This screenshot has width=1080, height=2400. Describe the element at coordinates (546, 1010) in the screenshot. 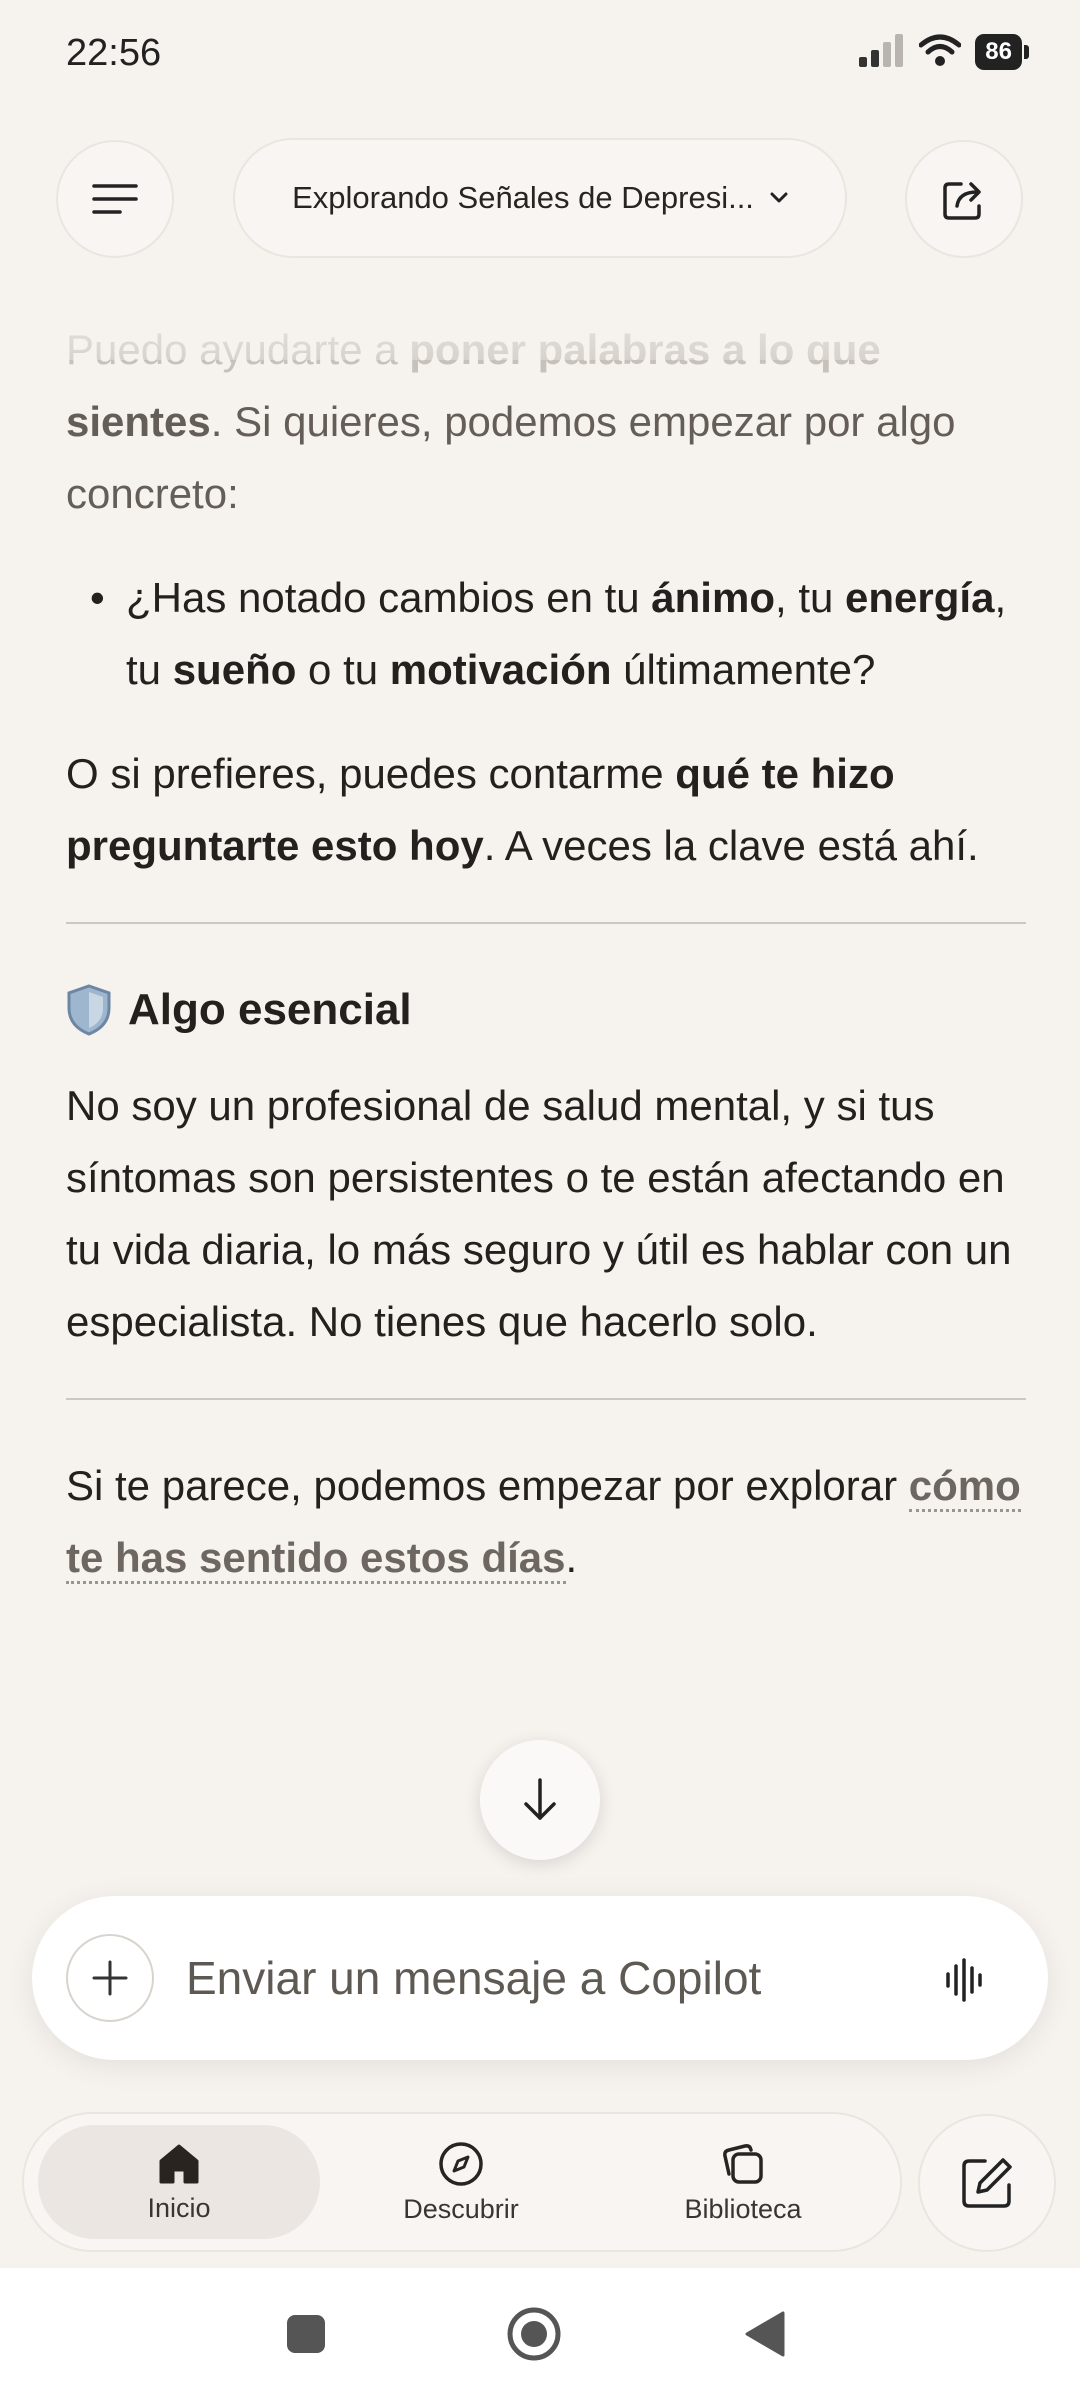

I see `section-heading: Algo esencial` at that location.